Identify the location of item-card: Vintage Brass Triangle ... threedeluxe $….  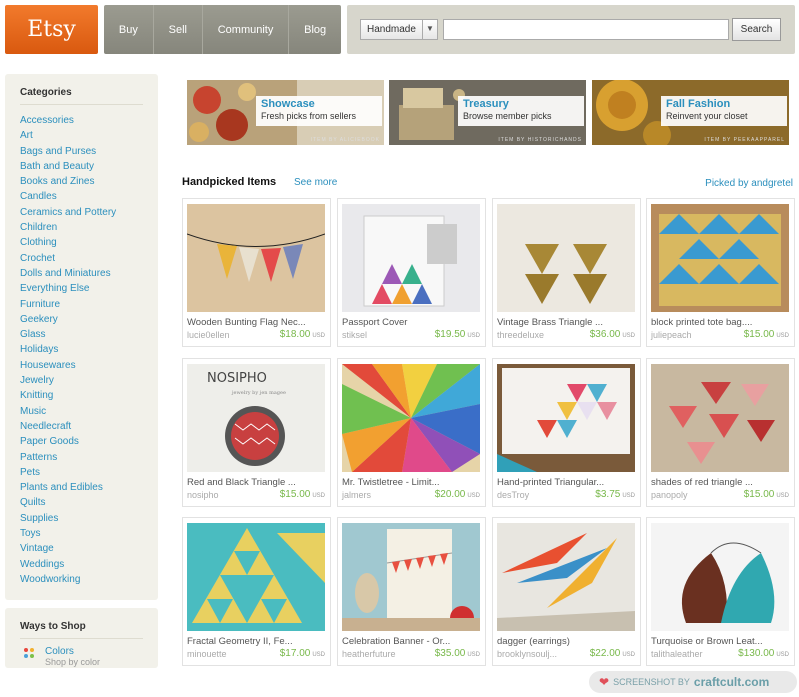
(566, 272).